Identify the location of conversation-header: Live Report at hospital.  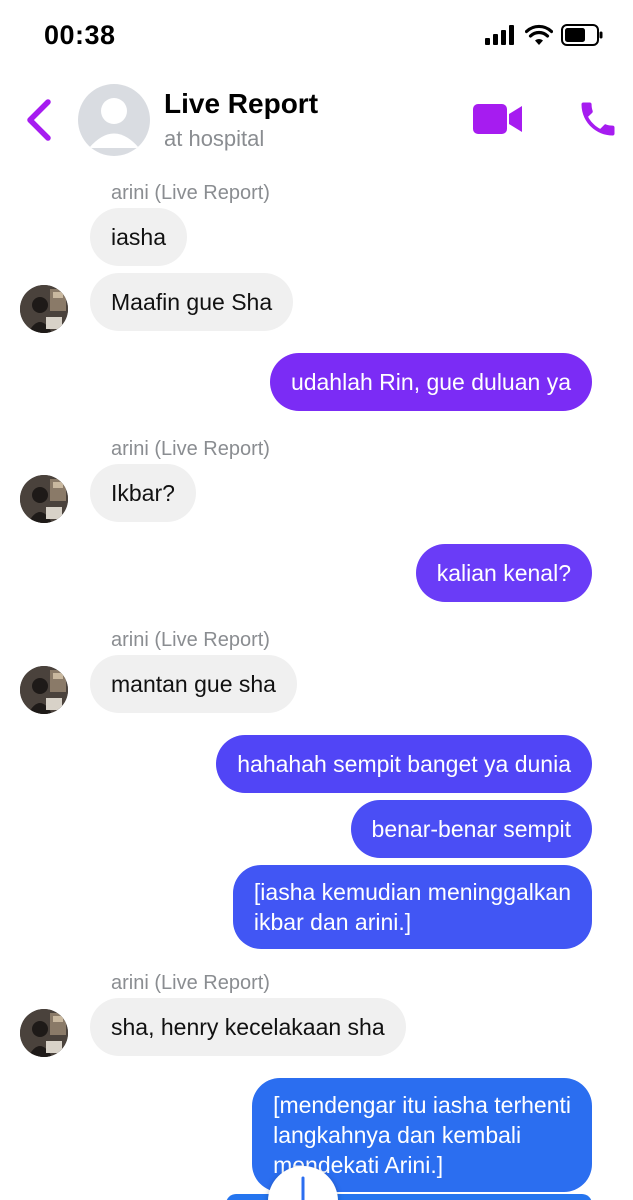
(316, 121).